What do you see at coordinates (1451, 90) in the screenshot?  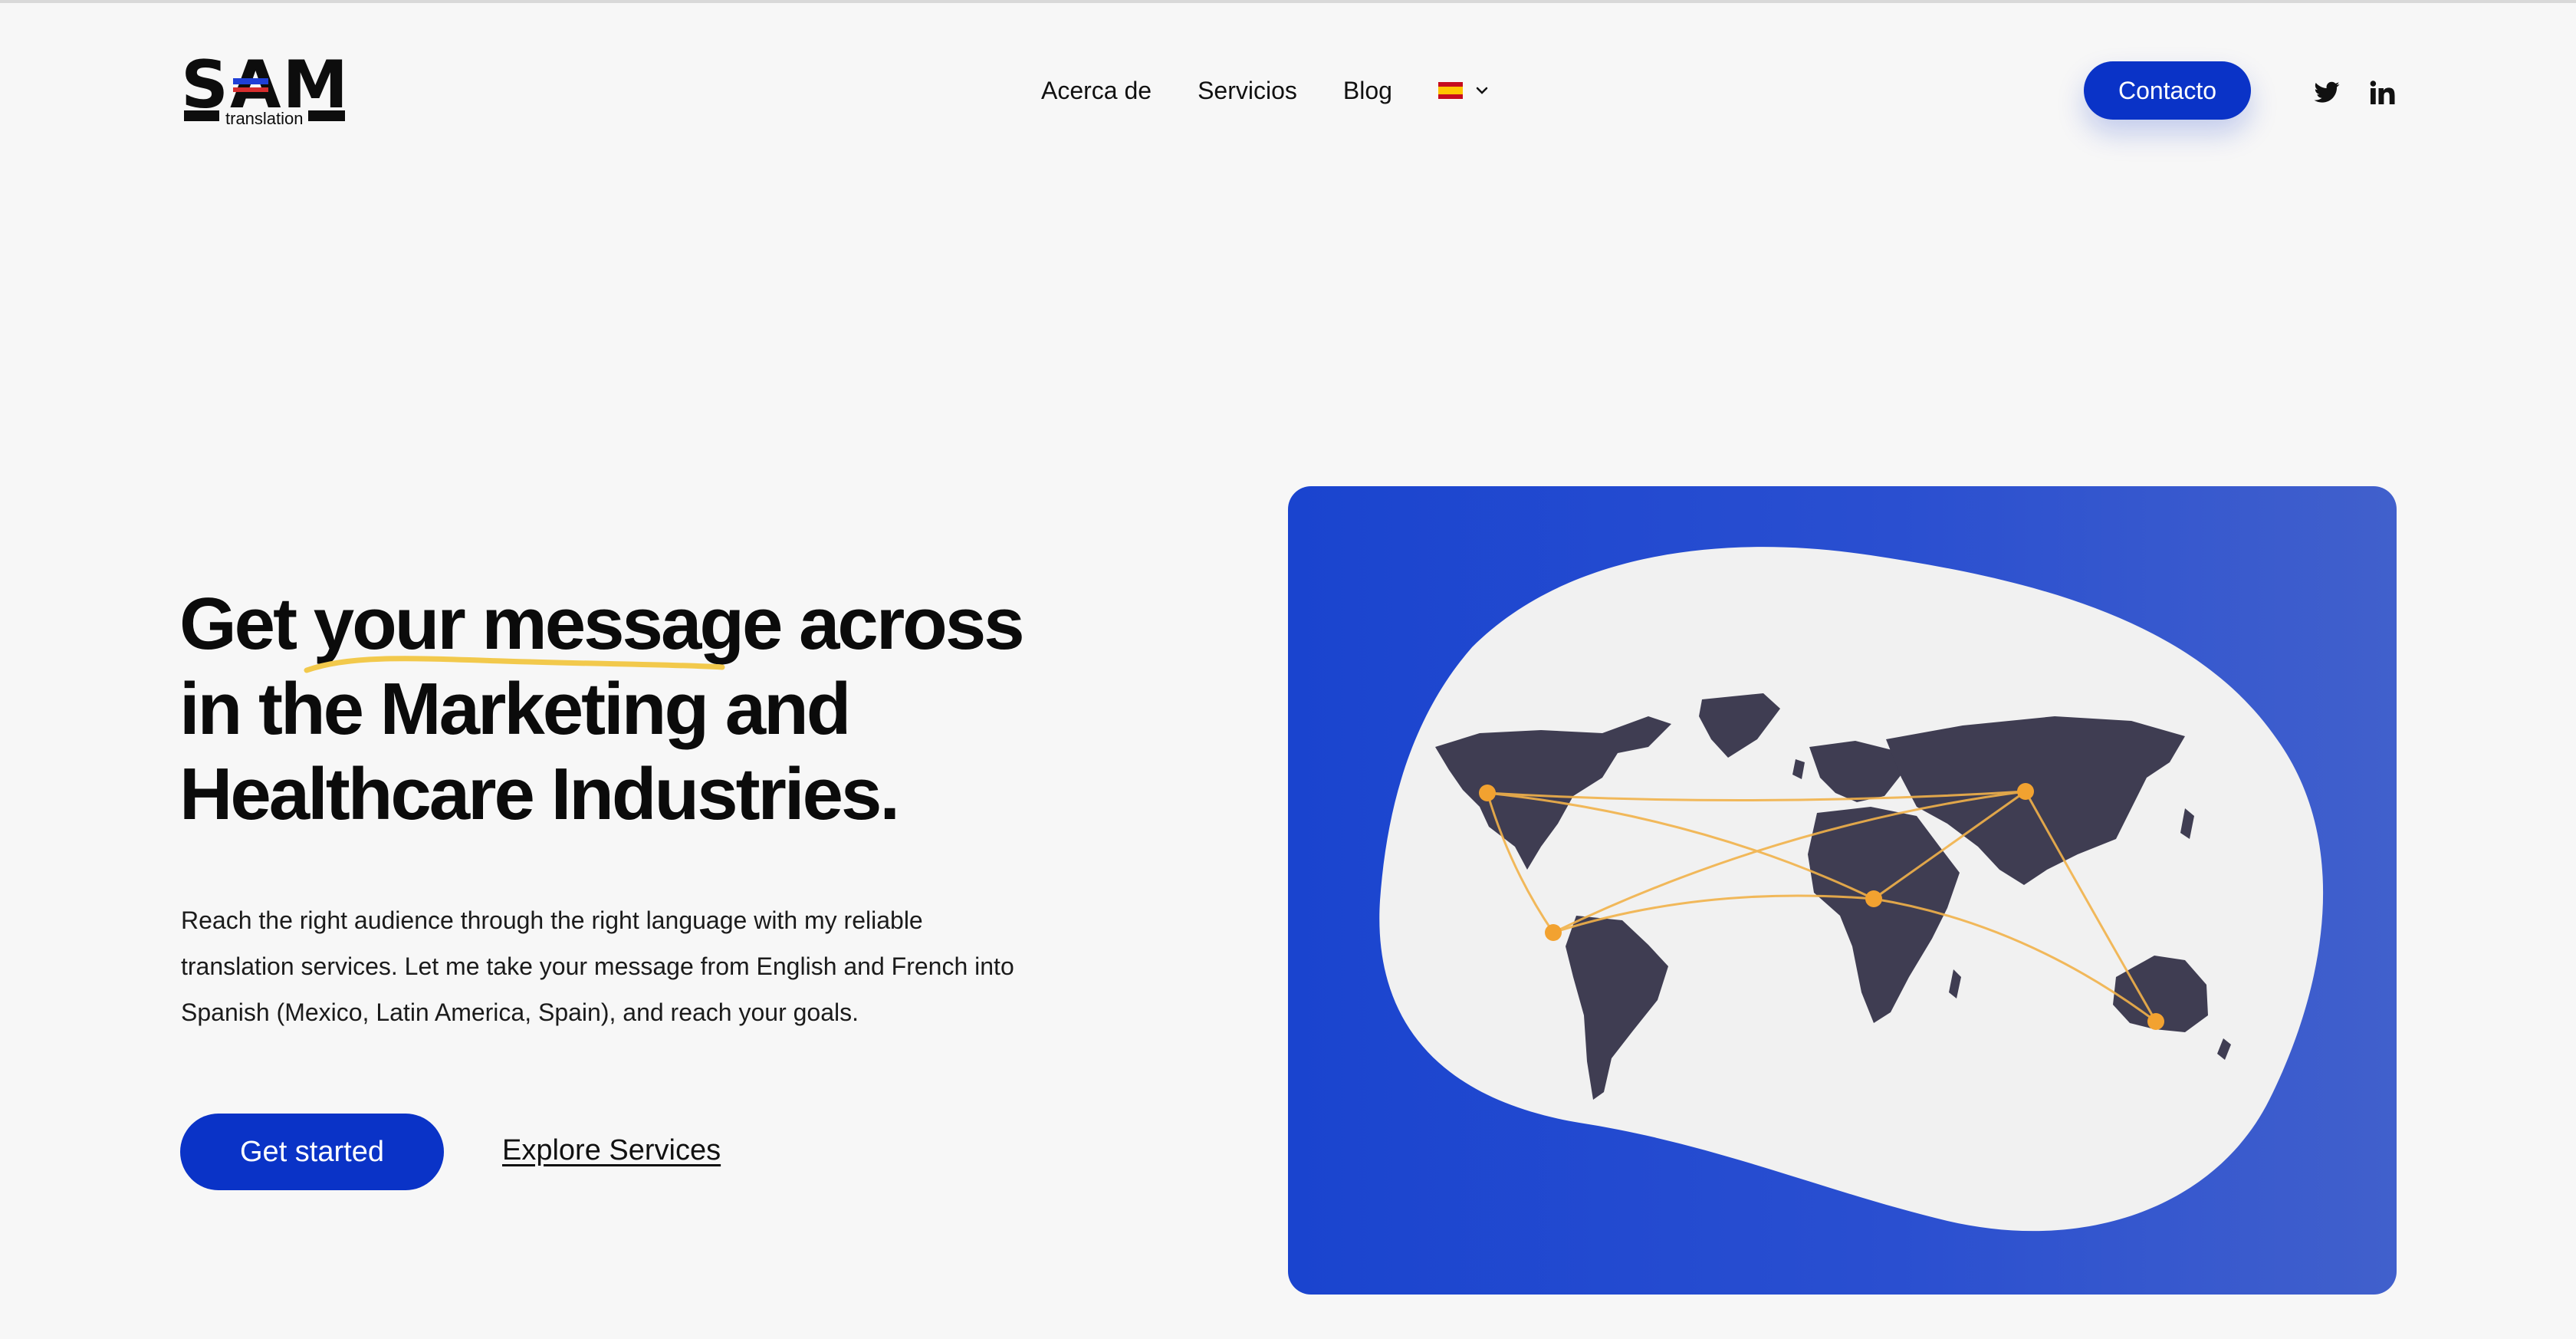 I see `spain-flag-icon` at bounding box center [1451, 90].